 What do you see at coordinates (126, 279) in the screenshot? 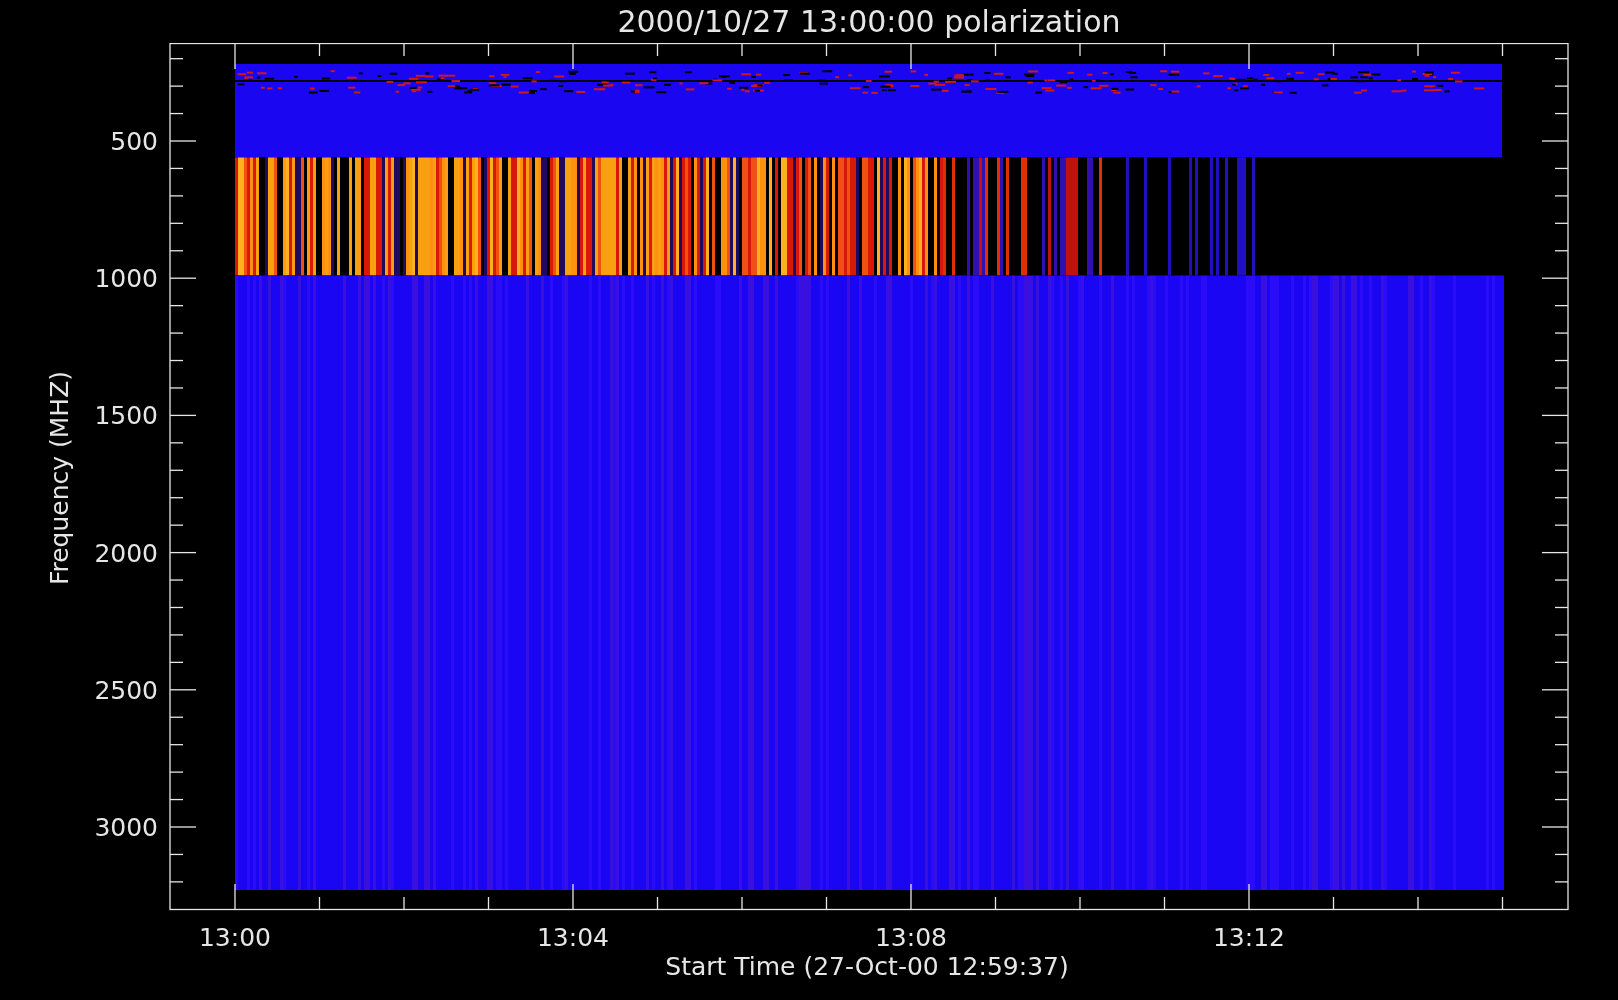
I see `y-tick-label: 1000` at bounding box center [126, 279].